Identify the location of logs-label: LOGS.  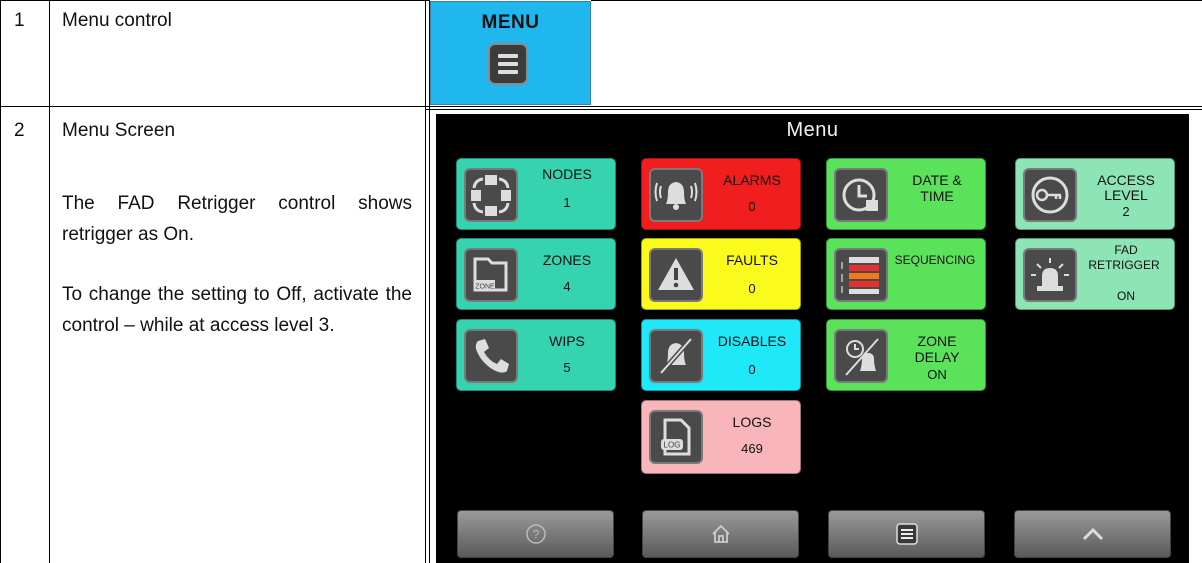
(752, 422).